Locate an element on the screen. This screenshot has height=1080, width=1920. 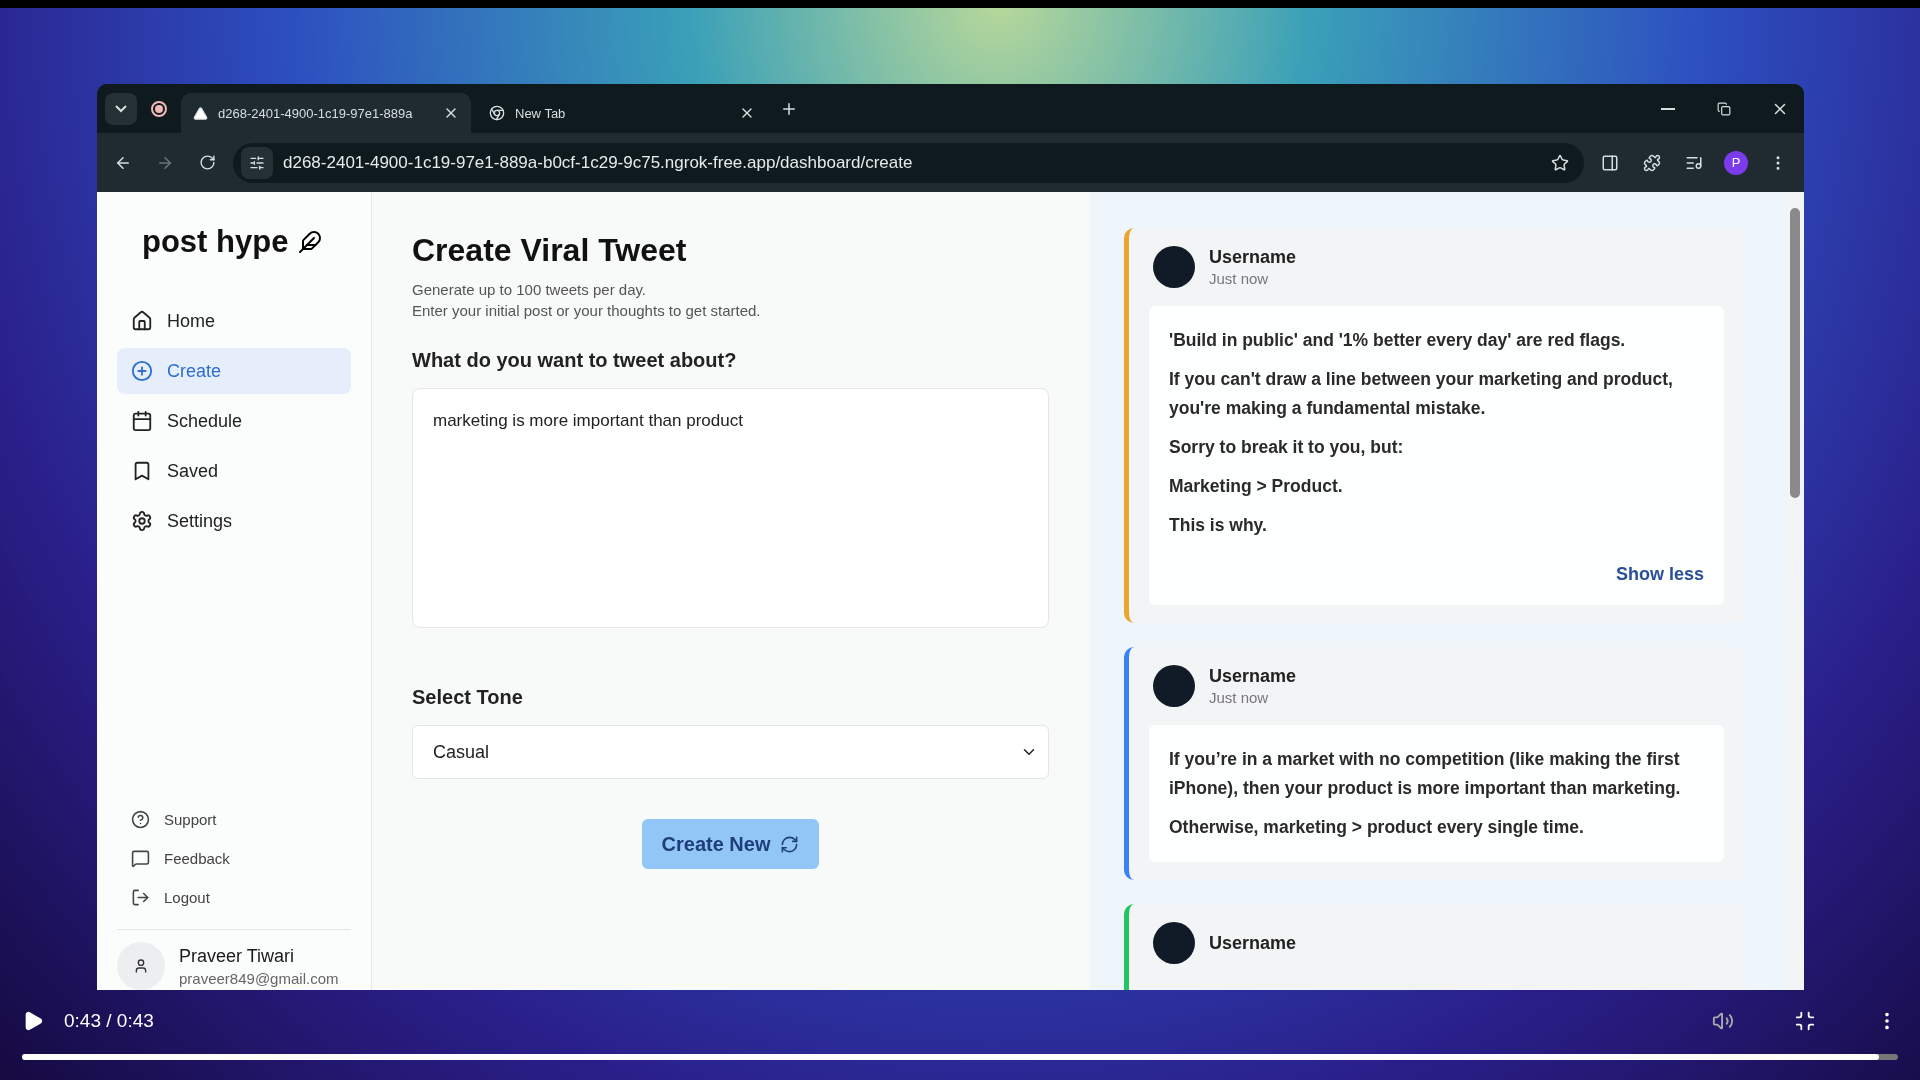
video-time: 0:43 / 0:43 is located at coordinates (109, 1021).